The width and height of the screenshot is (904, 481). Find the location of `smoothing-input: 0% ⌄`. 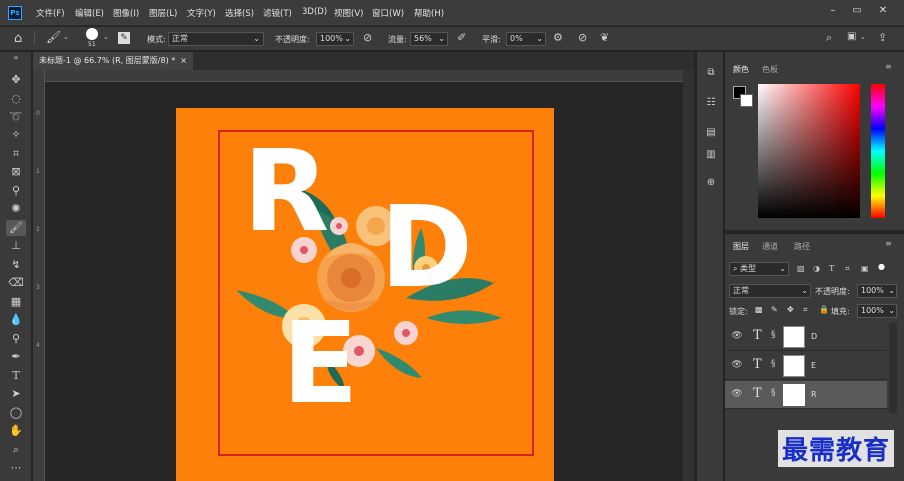

smoothing-input: 0% ⌄ is located at coordinates (526, 39).